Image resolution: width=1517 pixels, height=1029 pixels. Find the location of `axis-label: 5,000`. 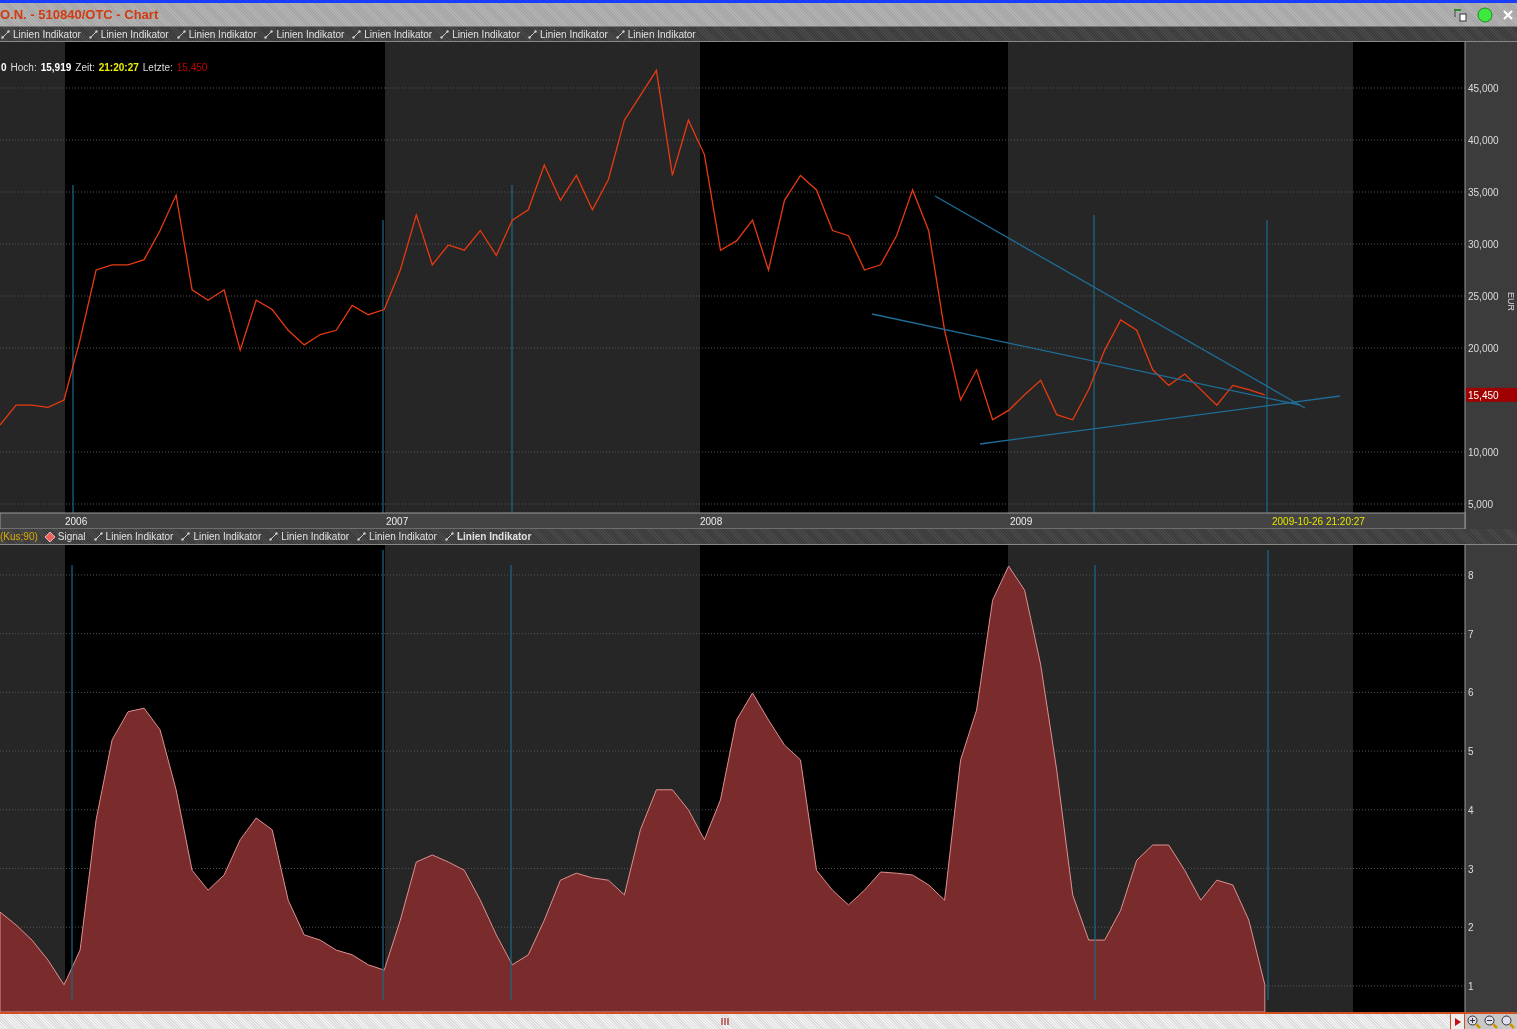

axis-label: 5,000 is located at coordinates (1481, 504).